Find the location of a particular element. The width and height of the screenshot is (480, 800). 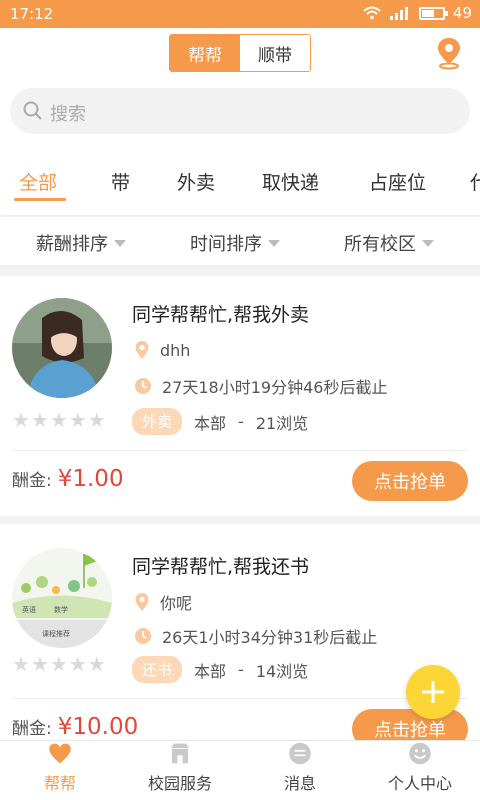

tab-takeout: 外卖 is located at coordinates (196, 181).